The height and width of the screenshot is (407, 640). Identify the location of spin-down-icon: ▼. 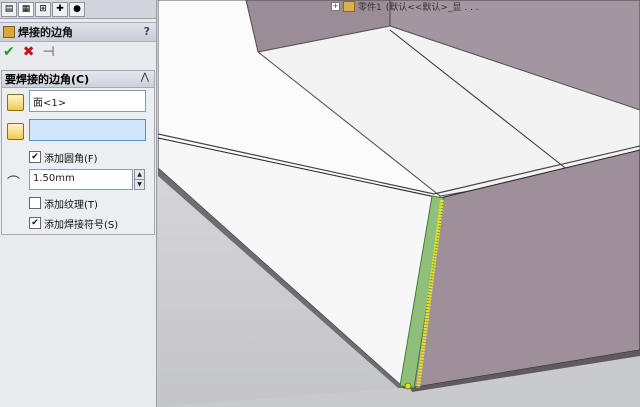
(139, 184).